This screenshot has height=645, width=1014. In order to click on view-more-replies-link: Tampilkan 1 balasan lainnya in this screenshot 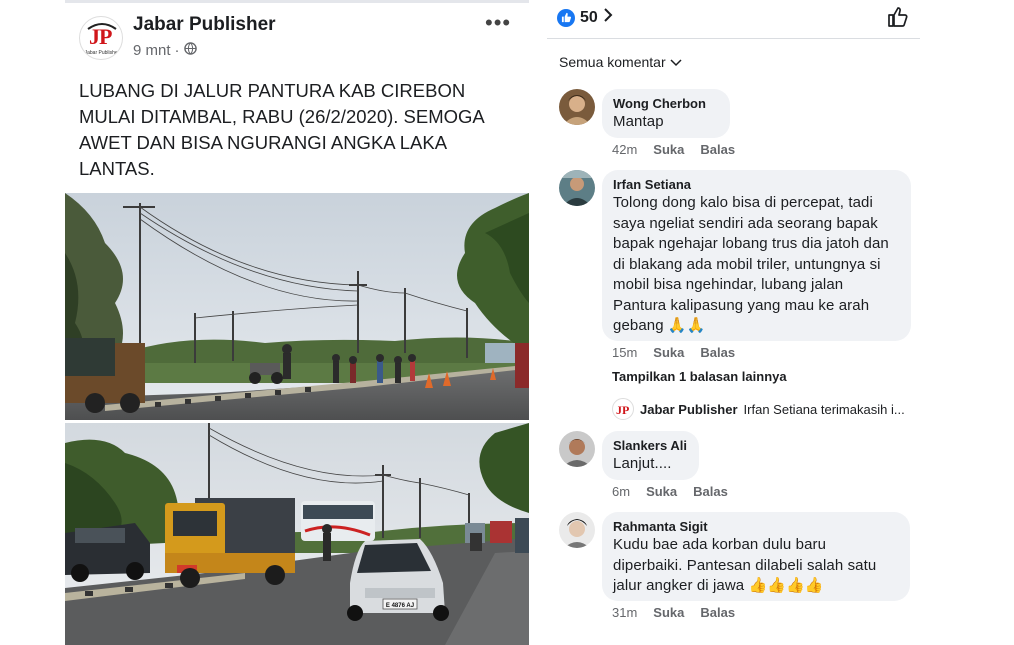, I will do `click(699, 376)`.